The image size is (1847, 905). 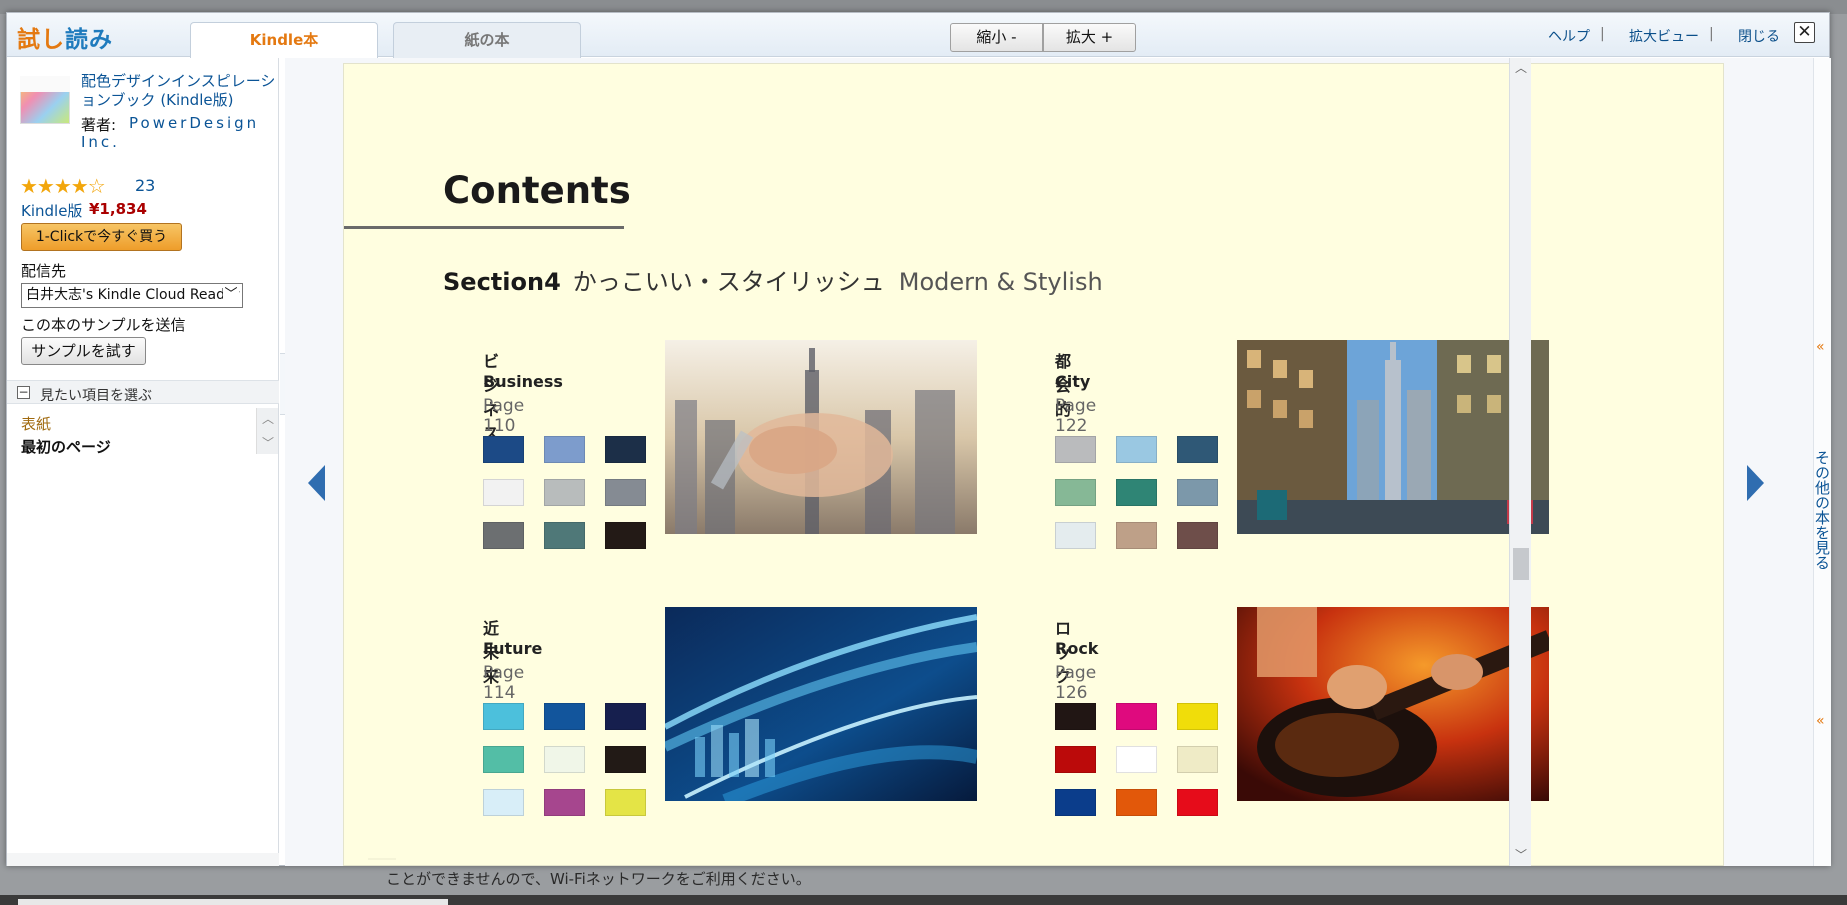 I want to click on vertical-scrollbar: ︿ ﹀, so click(x=1520, y=462).